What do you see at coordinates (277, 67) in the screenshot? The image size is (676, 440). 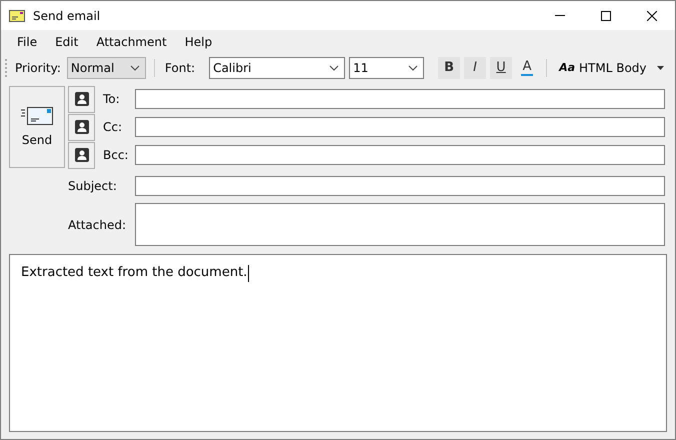 I see `font-dropdown: Calibri` at bounding box center [277, 67].